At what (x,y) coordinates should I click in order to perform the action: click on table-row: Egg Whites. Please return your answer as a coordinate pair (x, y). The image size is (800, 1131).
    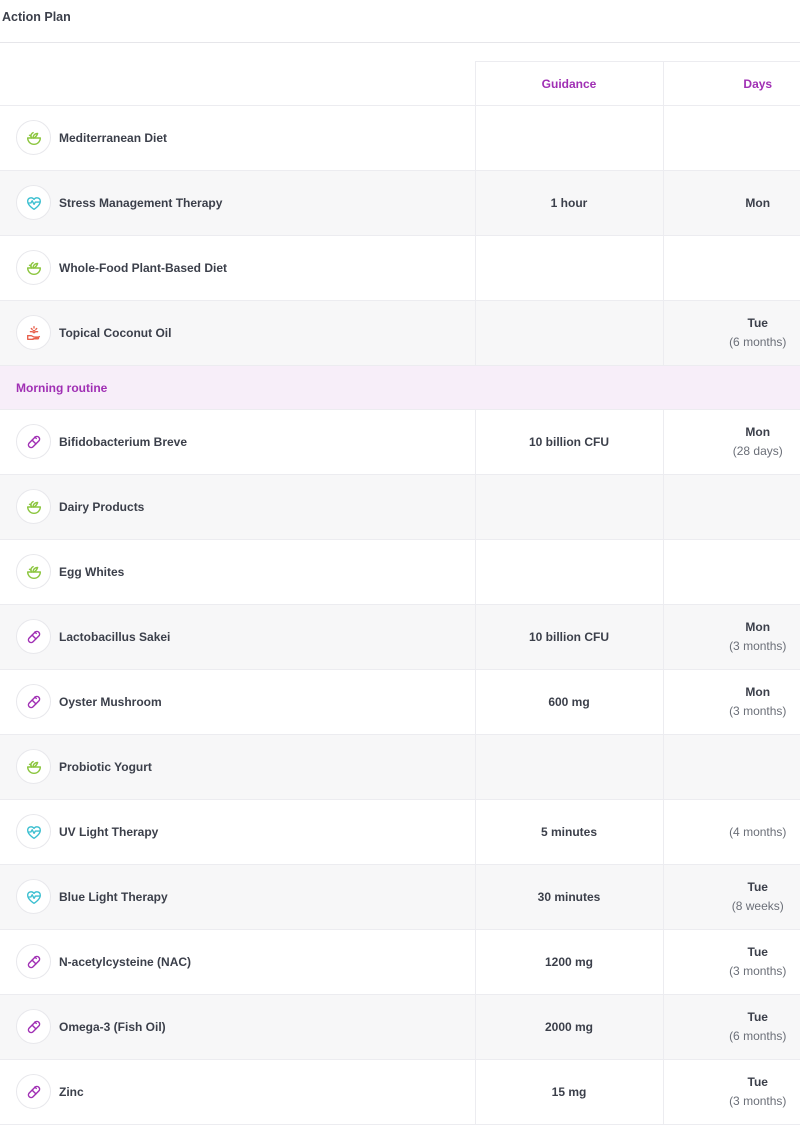
    Looking at the image, I should click on (400, 572).